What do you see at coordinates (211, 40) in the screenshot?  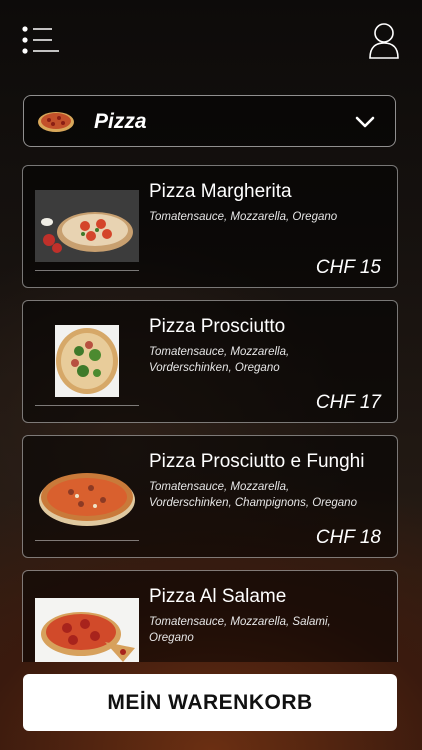 I see `top-bar` at bounding box center [211, 40].